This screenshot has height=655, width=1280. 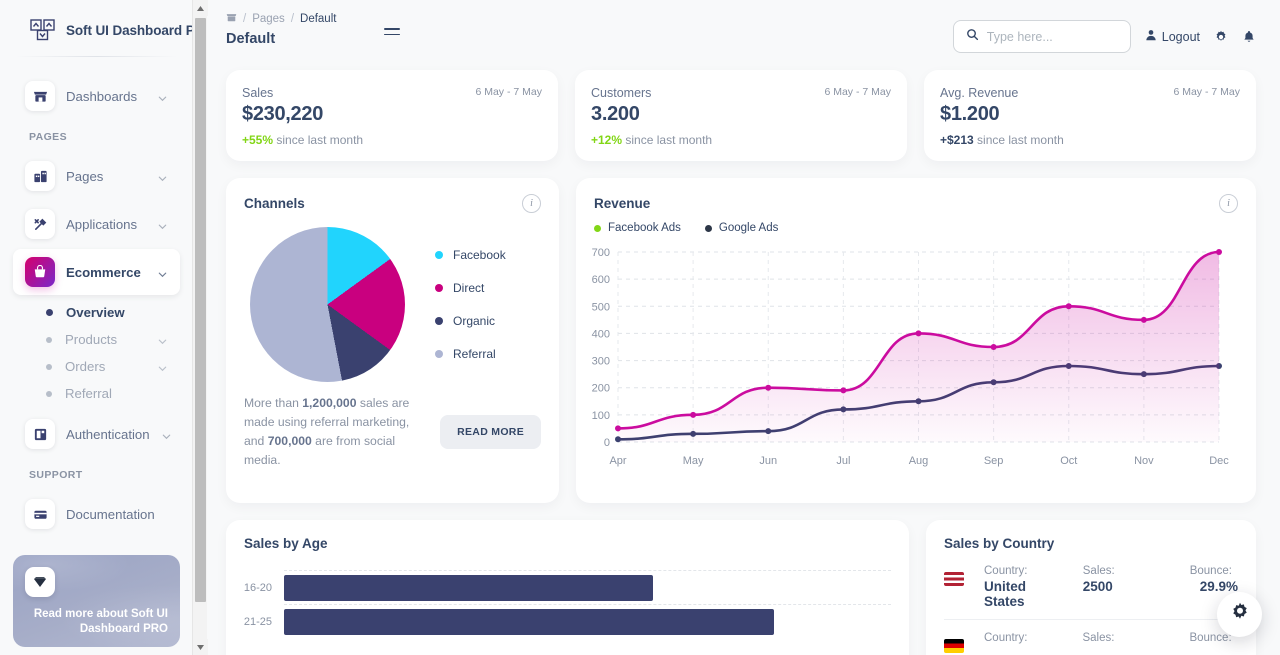 I want to click on stat-title: Sales, so click(x=258, y=93).